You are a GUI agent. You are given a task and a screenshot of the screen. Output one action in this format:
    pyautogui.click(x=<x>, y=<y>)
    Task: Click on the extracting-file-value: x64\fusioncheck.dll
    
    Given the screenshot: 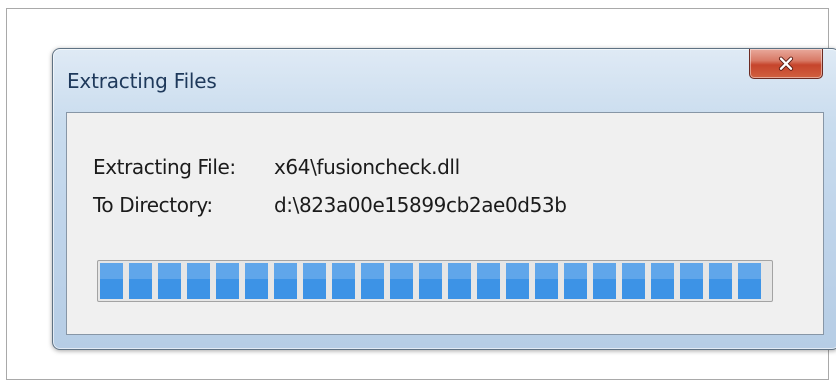 What is the action you would take?
    pyautogui.click(x=367, y=167)
    